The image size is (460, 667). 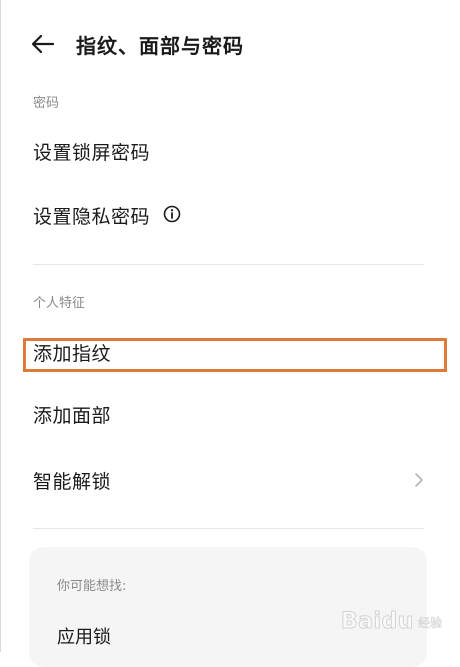 What do you see at coordinates (419, 480) in the screenshot?
I see `chevron-right-icon` at bounding box center [419, 480].